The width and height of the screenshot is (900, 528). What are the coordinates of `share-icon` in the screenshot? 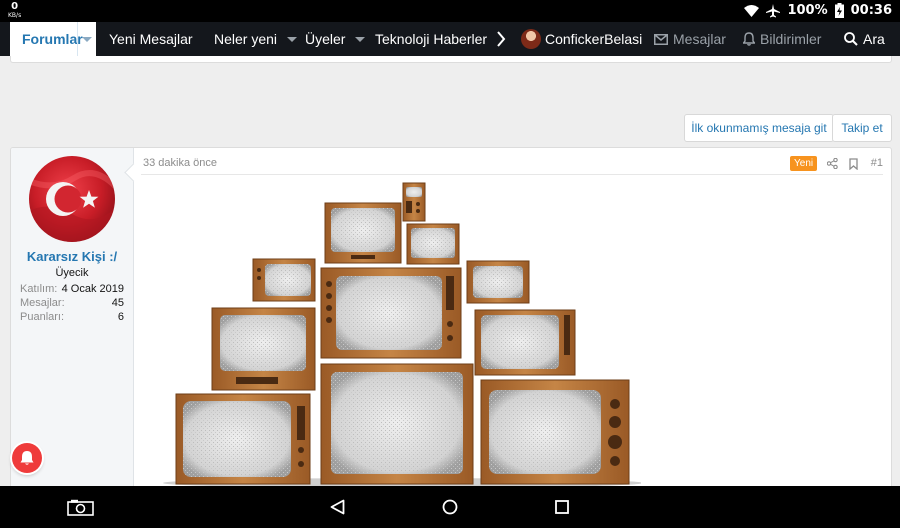 It's located at (832, 163).